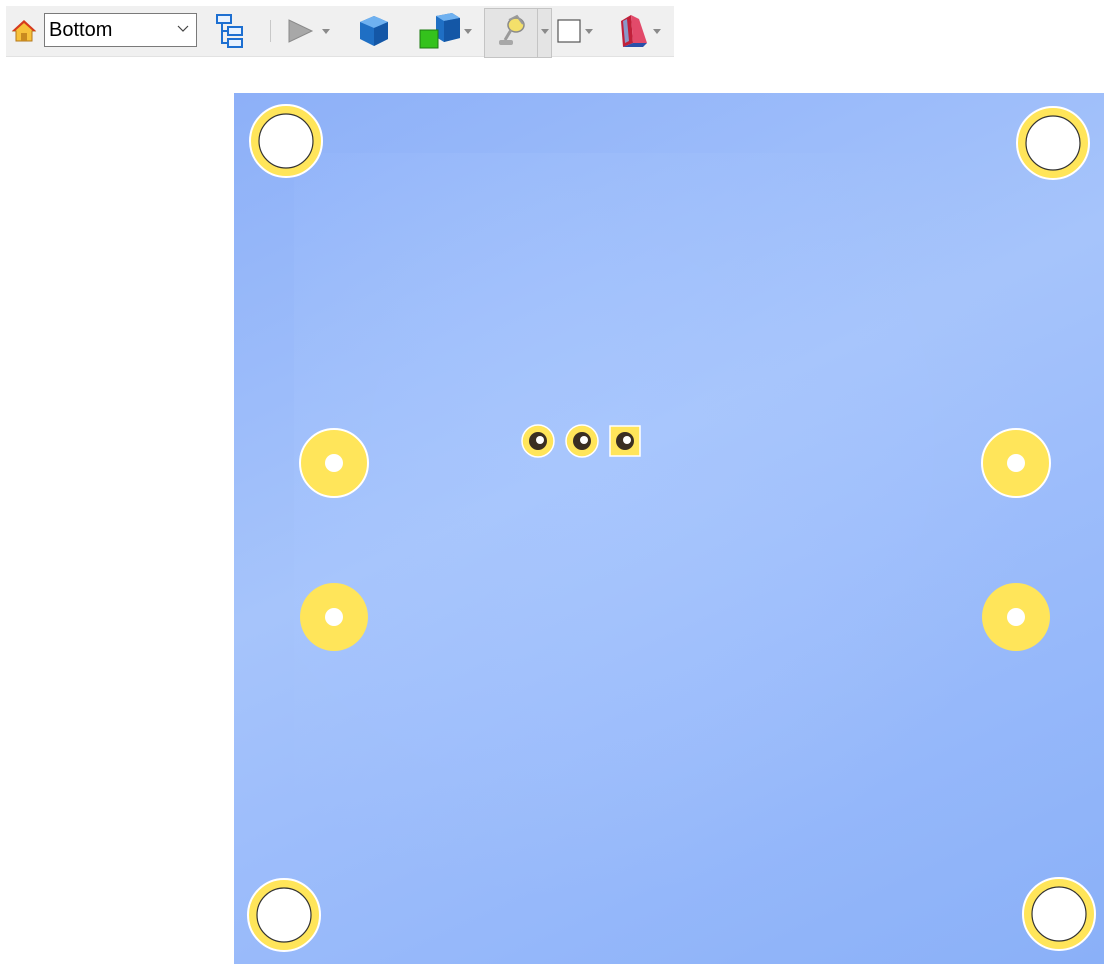  Describe the element at coordinates (340, 32) in the screenshot. I see `view-toolbar: Bottom` at that location.